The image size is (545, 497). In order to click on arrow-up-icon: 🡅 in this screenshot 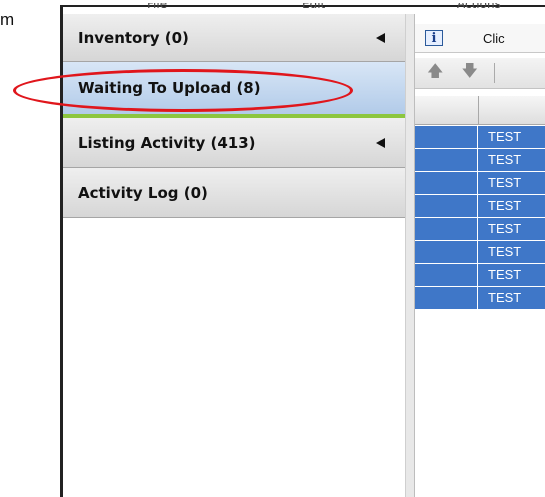, I will do `click(435, 73)`.